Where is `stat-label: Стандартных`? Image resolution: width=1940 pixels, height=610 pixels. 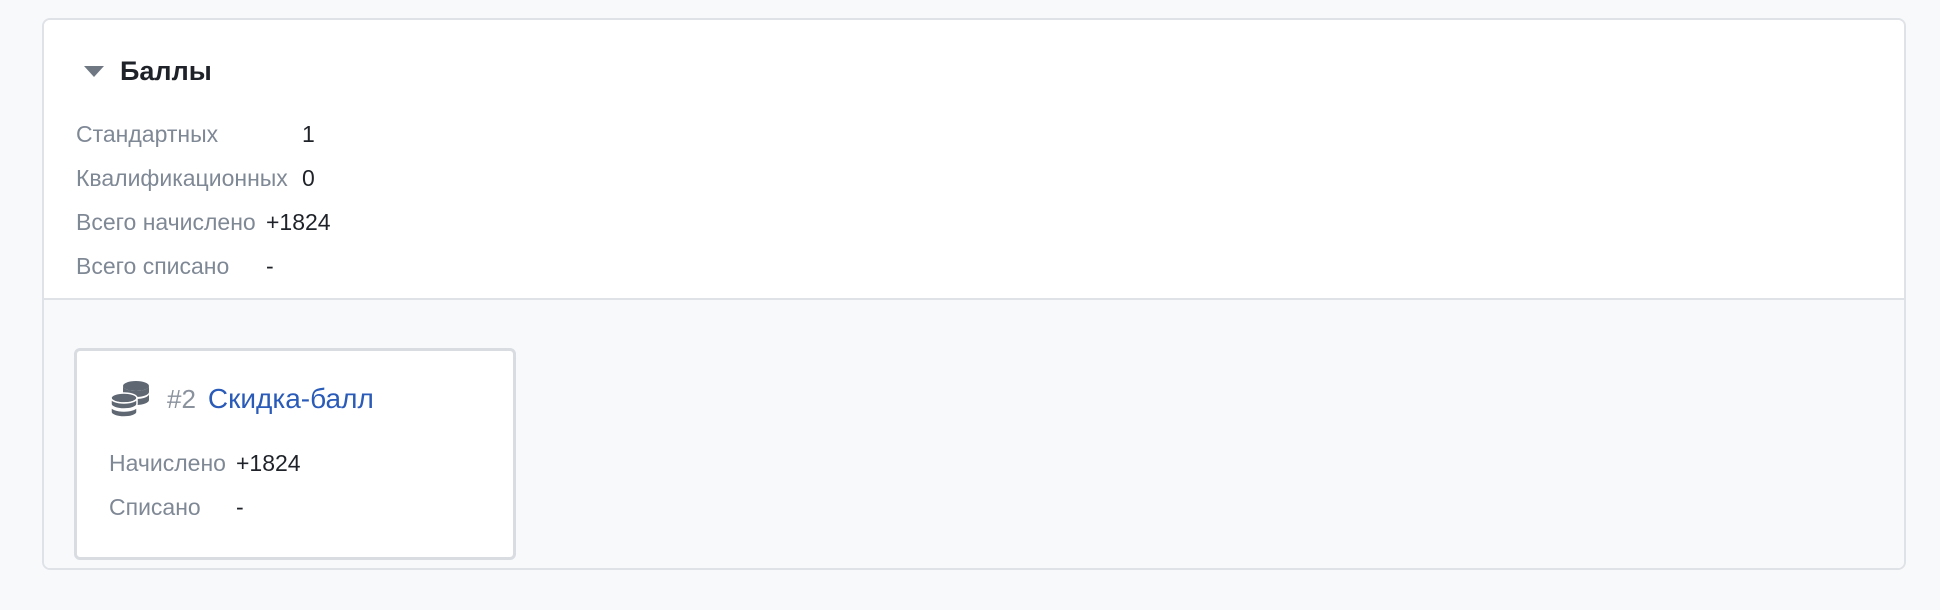 stat-label: Стандартных is located at coordinates (147, 133).